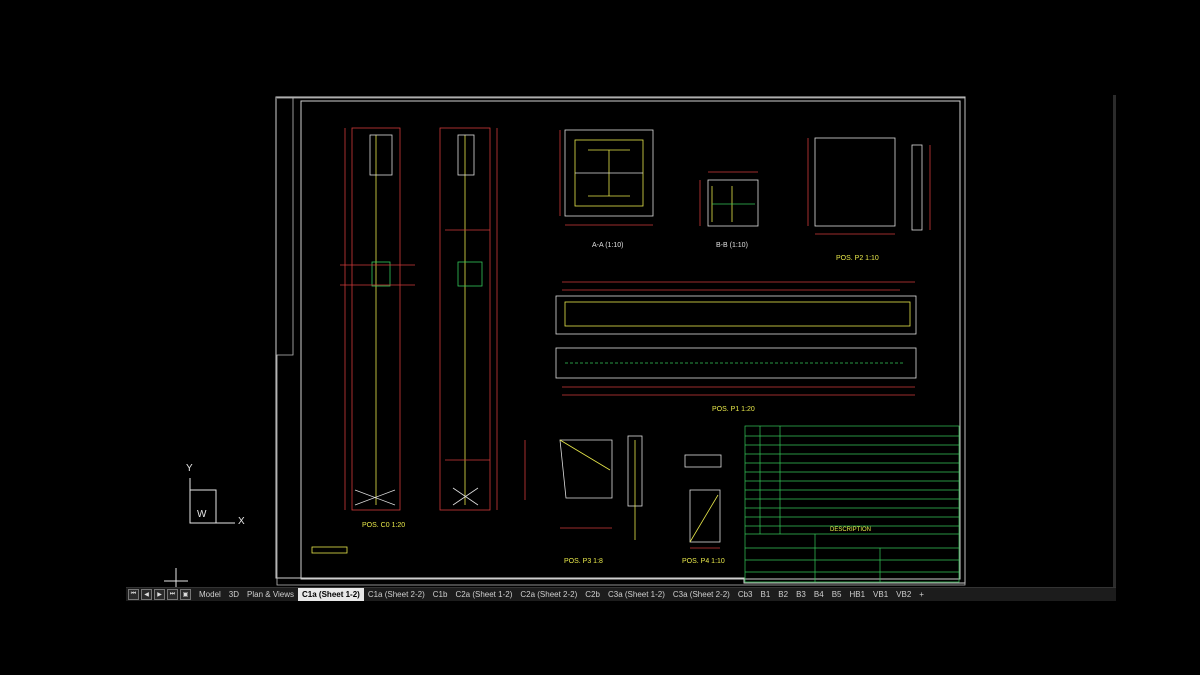 The width and height of the screenshot is (1200, 675). What do you see at coordinates (766, 594) in the screenshot?
I see `layout-tab: B1` at bounding box center [766, 594].